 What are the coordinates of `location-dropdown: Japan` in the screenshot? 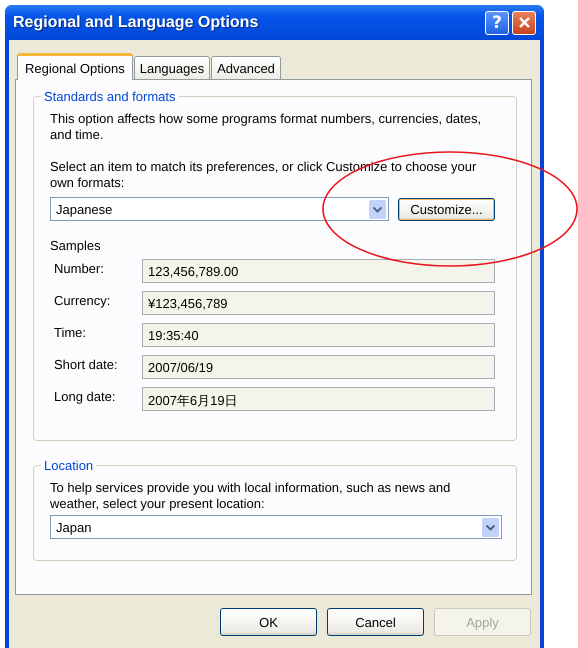 It's located at (276, 527).